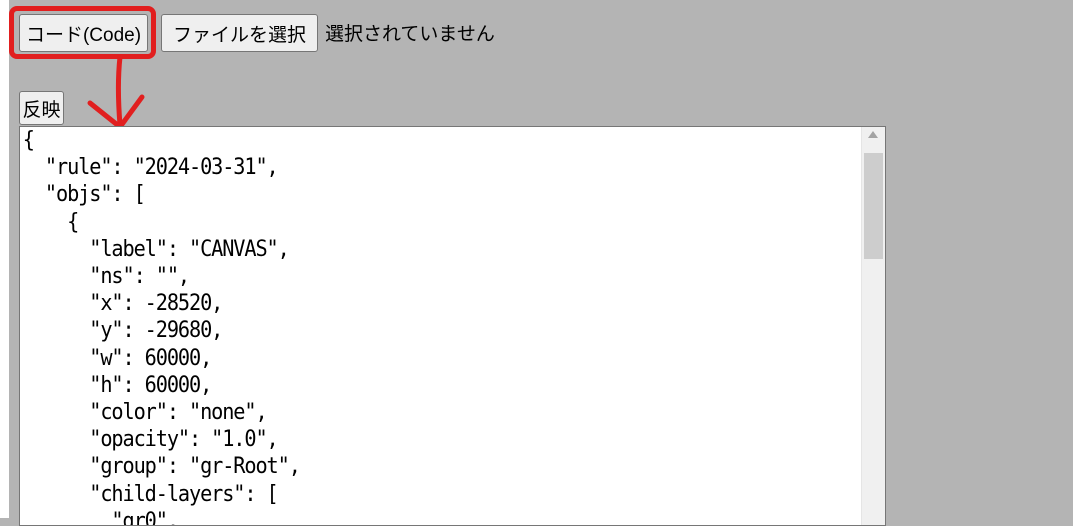 The width and height of the screenshot is (1073, 526). Describe the element at coordinates (410, 34) in the screenshot. I see `file-status-text: 選択されていません` at that location.